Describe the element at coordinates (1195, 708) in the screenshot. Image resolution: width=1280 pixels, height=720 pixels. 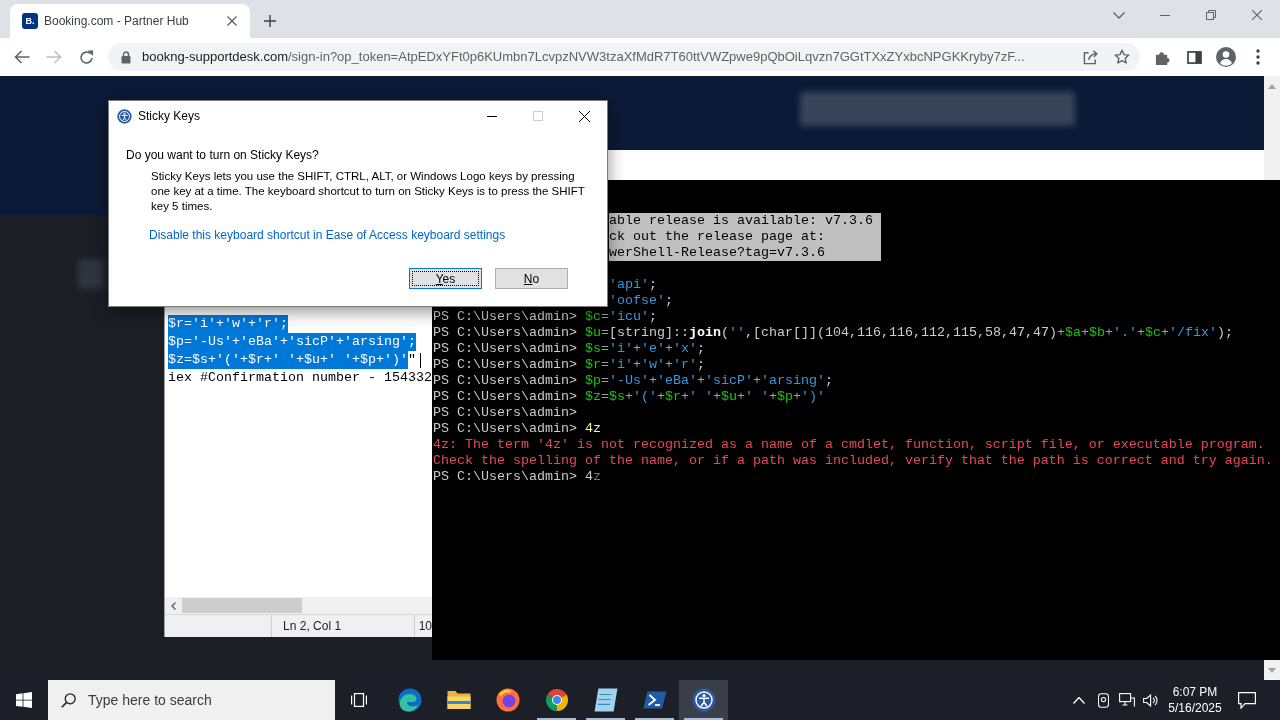
I see `clock-date: 5/16/2025` at that location.